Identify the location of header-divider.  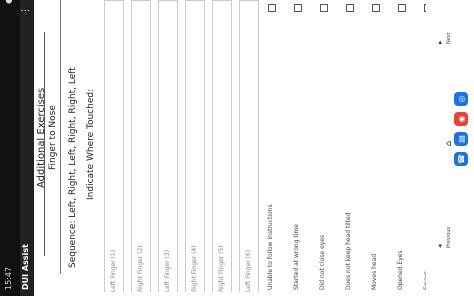
(44, 144).